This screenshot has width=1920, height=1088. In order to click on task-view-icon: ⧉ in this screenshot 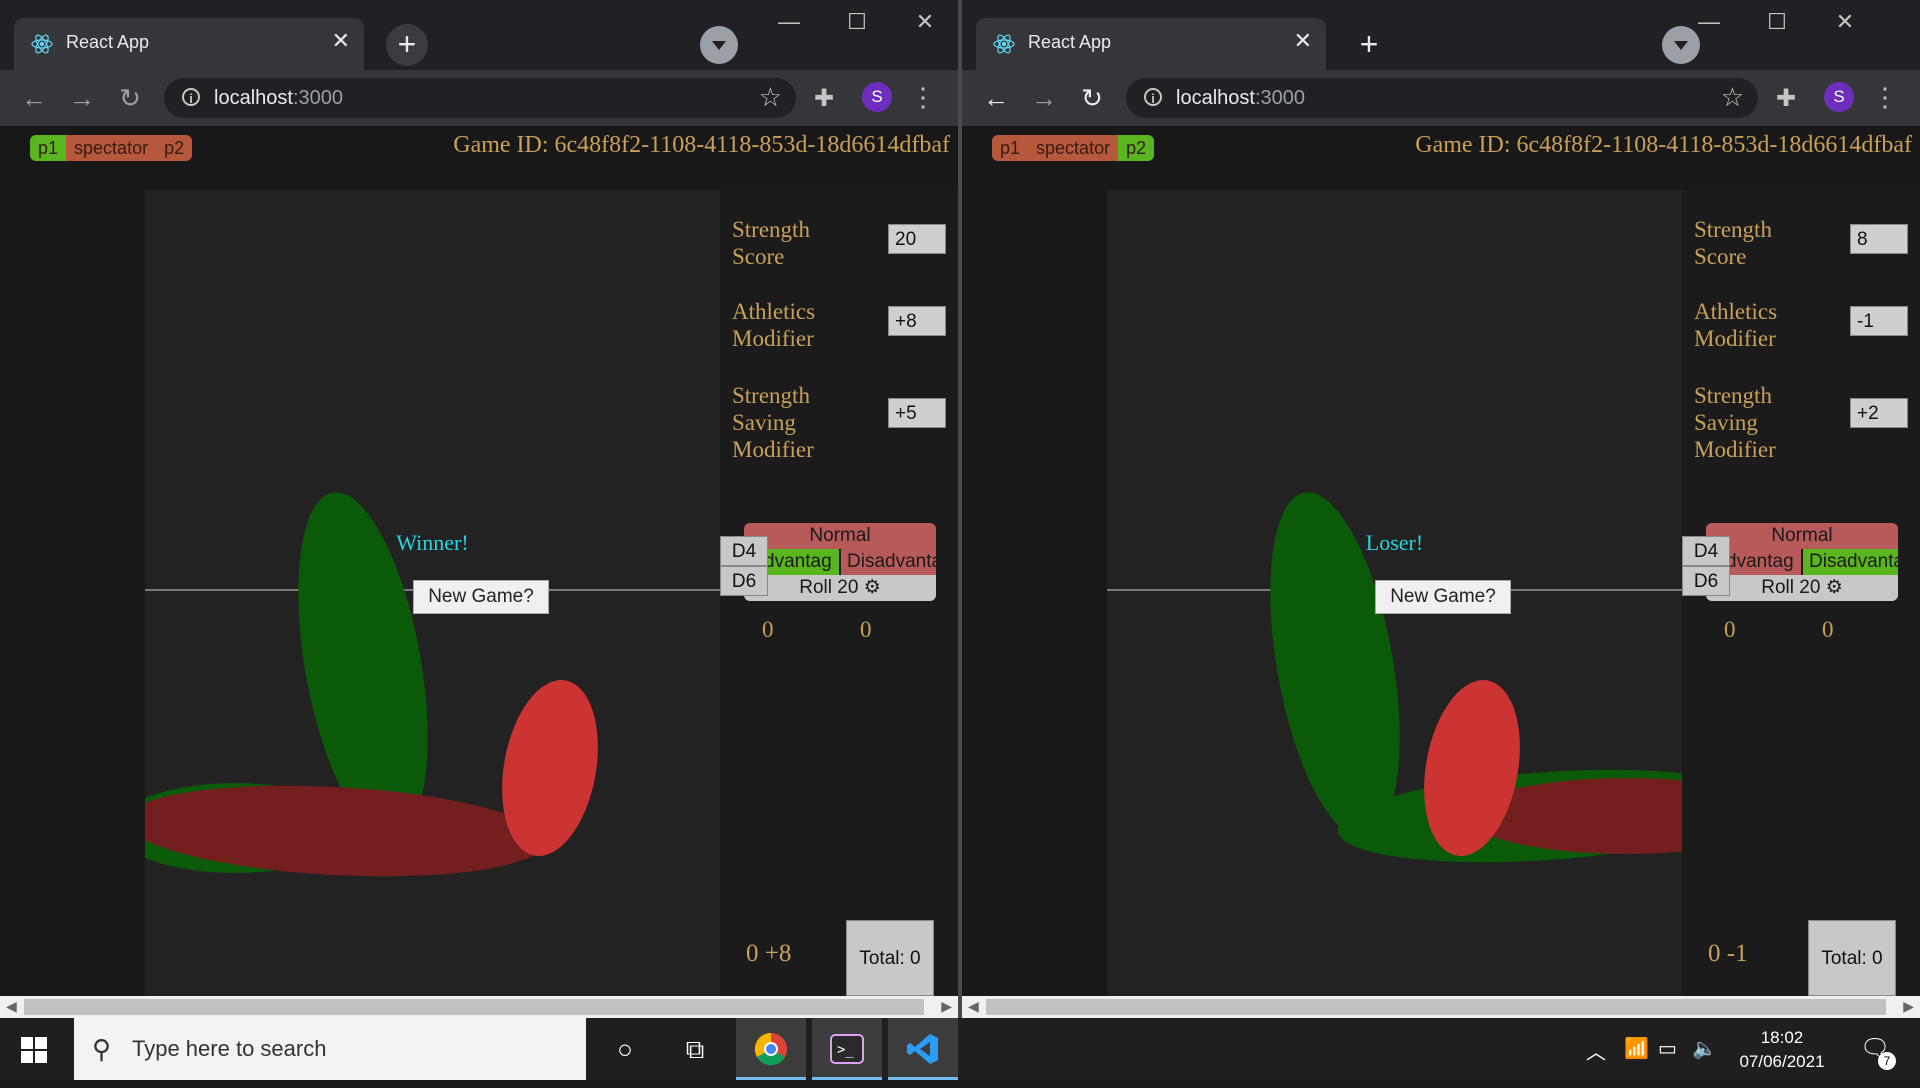, I will do `click(695, 1049)`.